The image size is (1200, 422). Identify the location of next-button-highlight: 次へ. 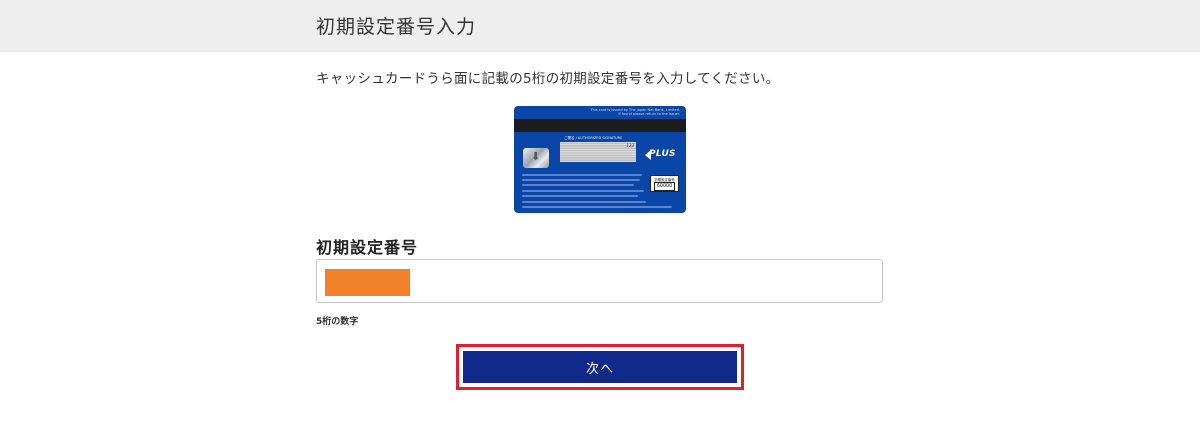
(600, 367).